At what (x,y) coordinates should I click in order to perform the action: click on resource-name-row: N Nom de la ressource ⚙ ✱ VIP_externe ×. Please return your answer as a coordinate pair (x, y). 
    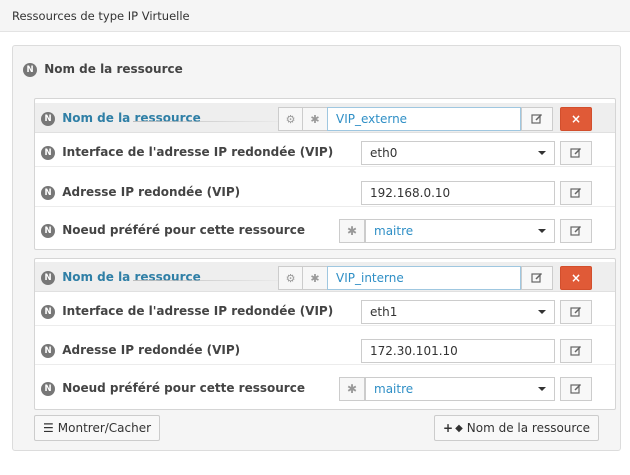
    Looking at the image, I should click on (325, 118).